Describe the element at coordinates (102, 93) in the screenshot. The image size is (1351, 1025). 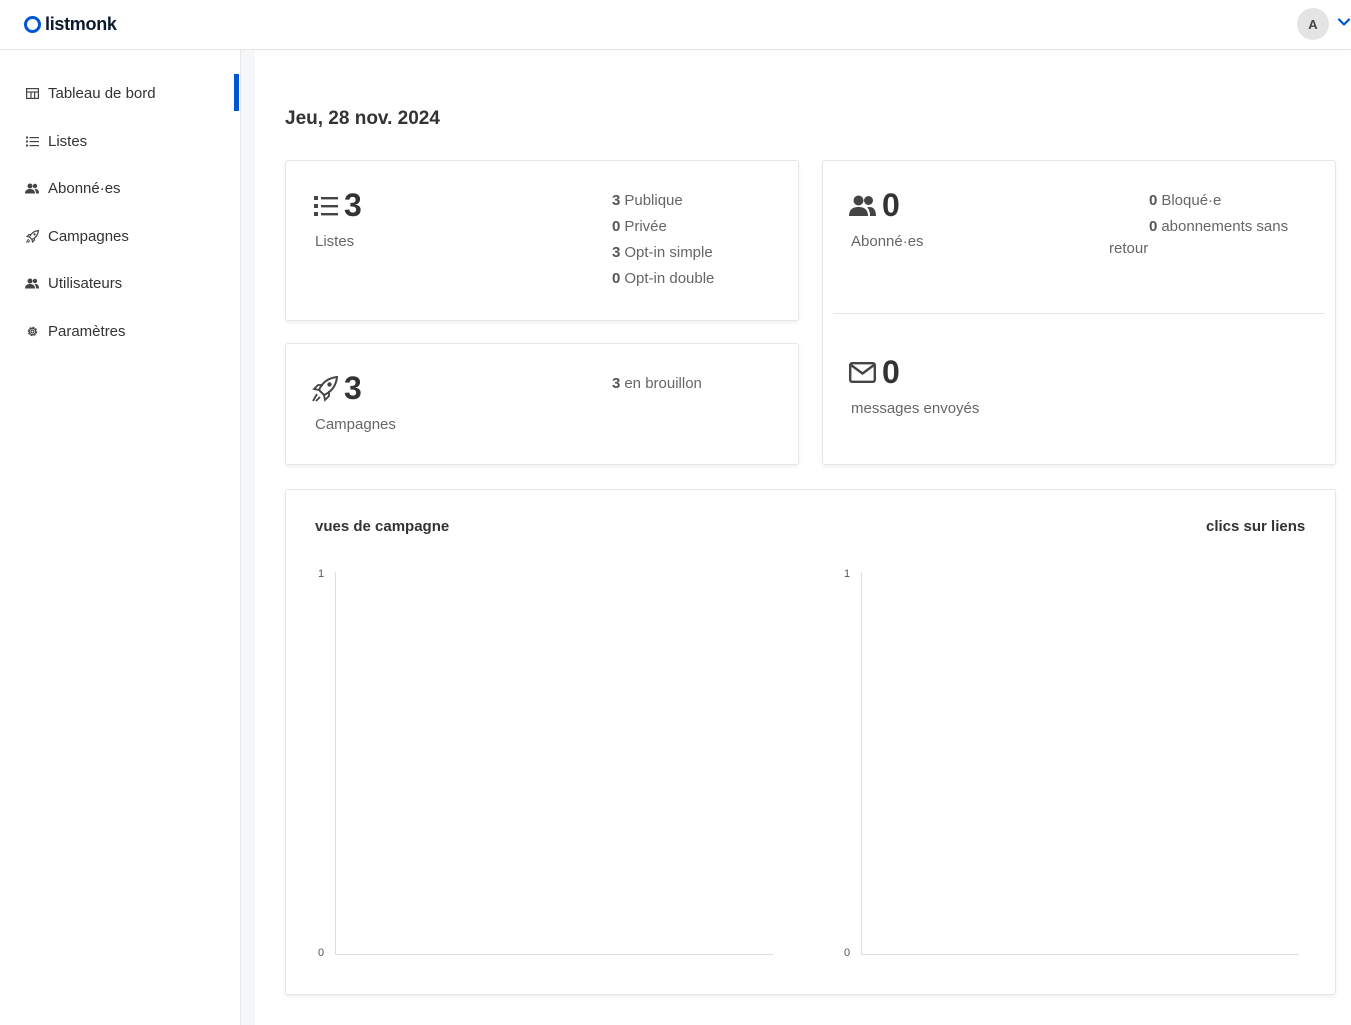
I see `sidebar-item-label: Tableau de bord` at that location.